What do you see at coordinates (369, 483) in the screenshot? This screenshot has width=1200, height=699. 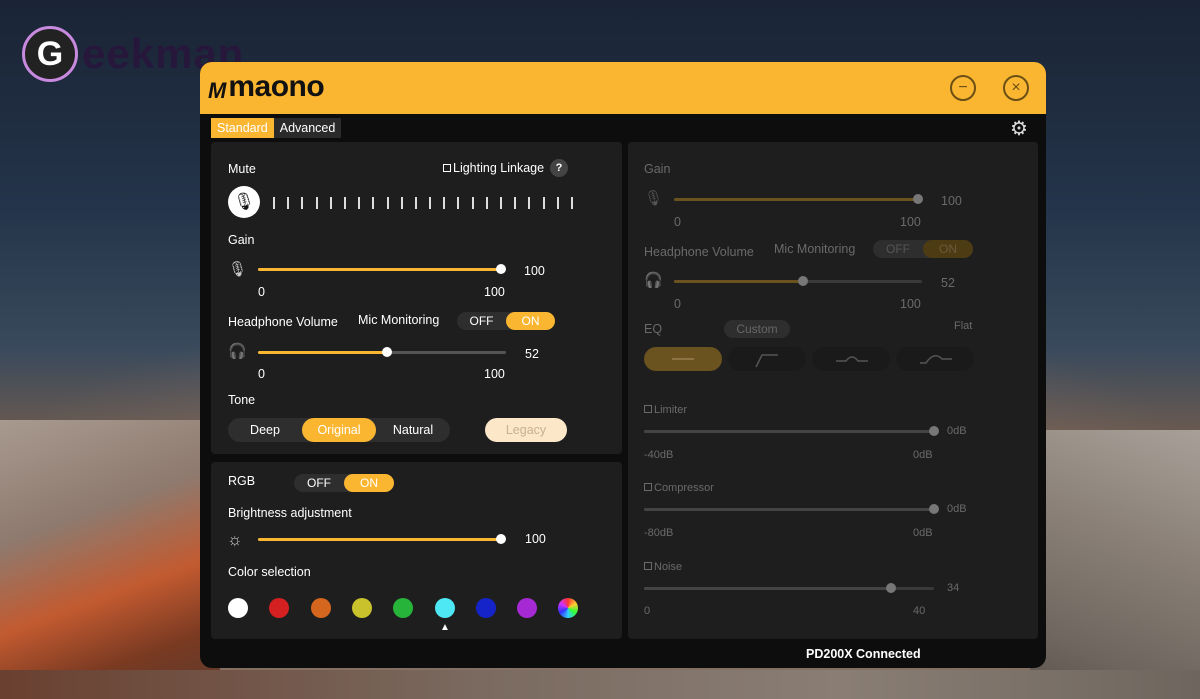 I see `rgb-on: ON` at bounding box center [369, 483].